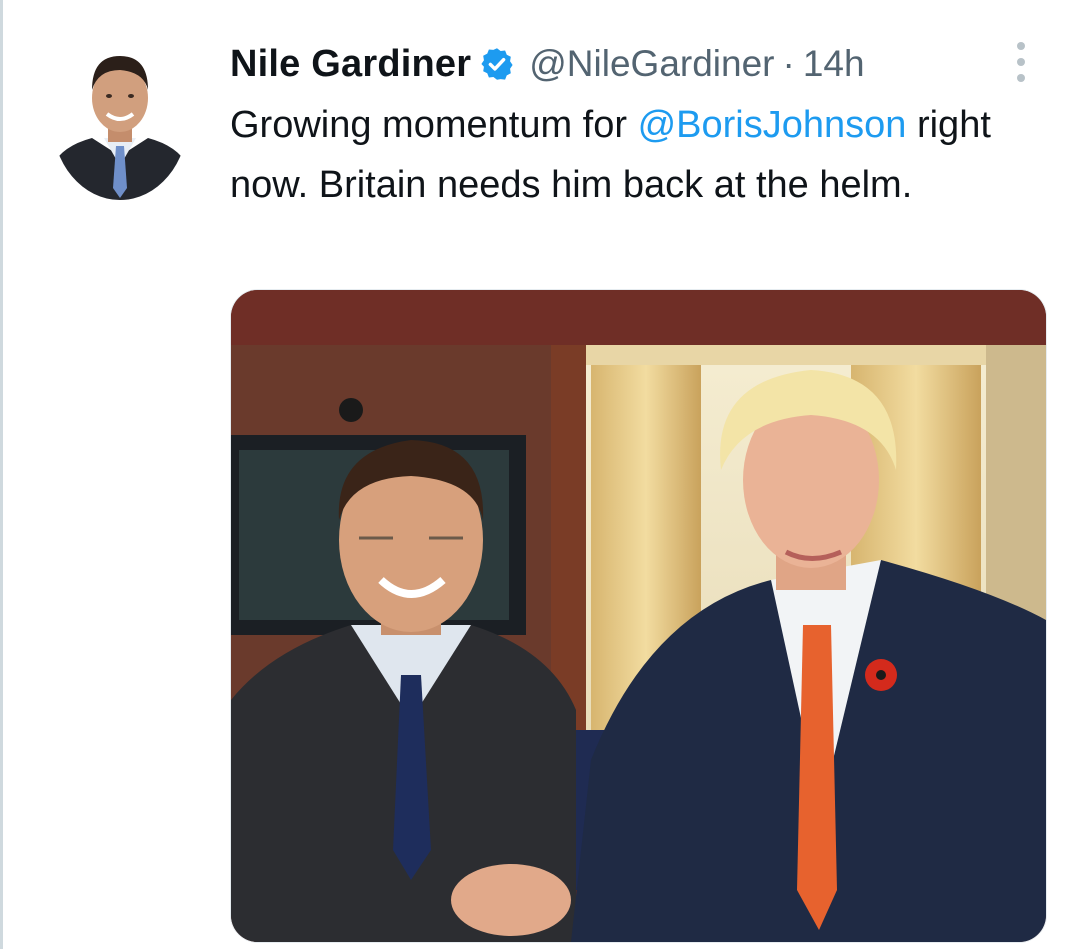 The image size is (1080, 949). Describe the element at coordinates (1, 474) in the screenshot. I see `thread-divider` at that location.